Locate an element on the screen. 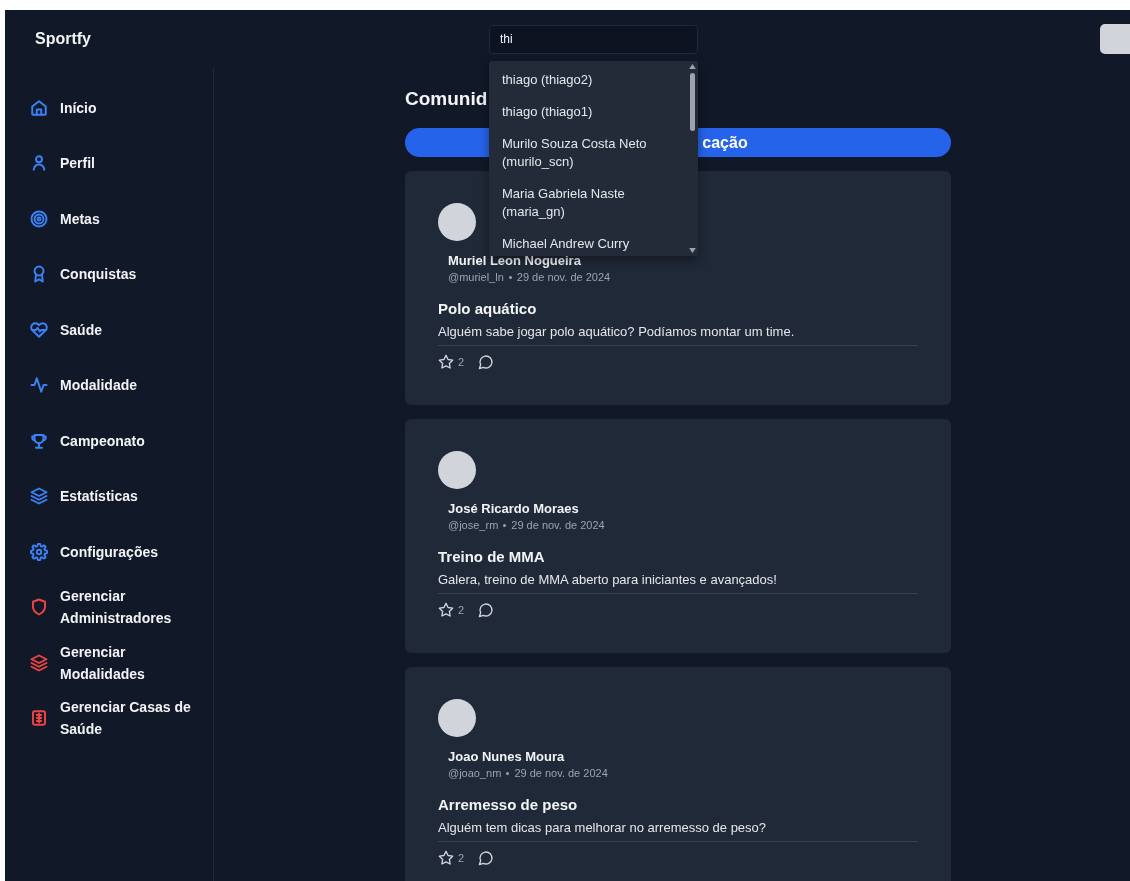 The image size is (1130, 881). author-name: Muriel Leon Nogueira is located at coordinates (515, 260).